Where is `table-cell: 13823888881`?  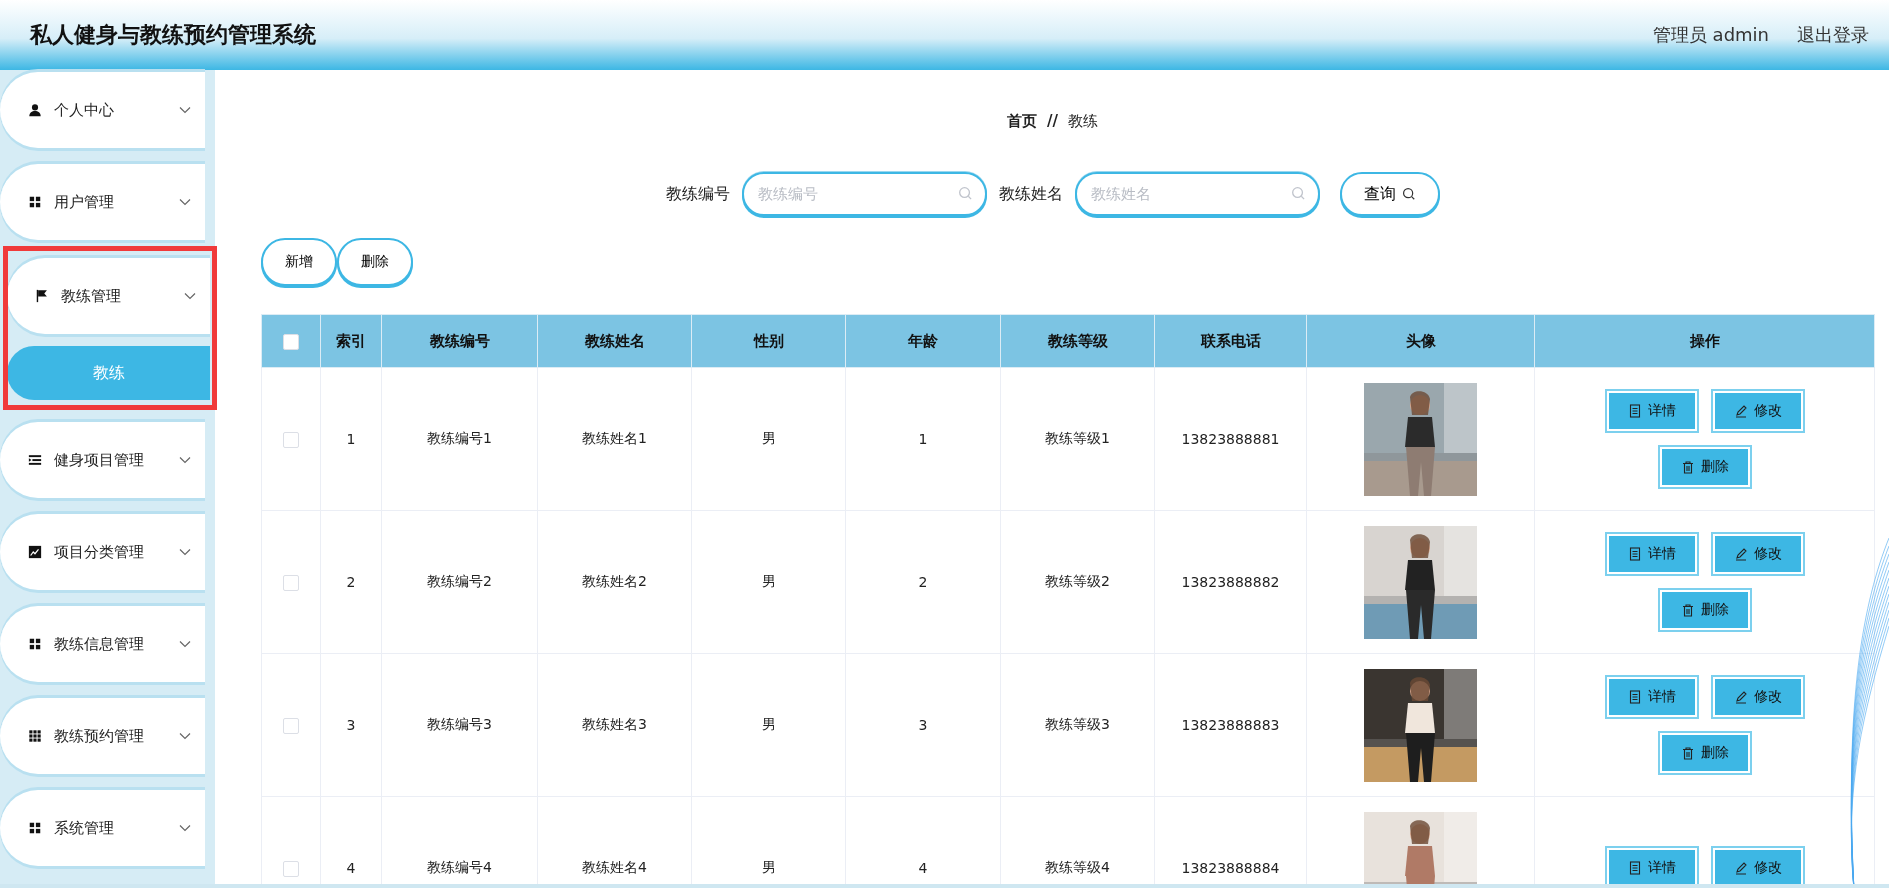
table-cell: 13823888881 is located at coordinates (1230, 439).